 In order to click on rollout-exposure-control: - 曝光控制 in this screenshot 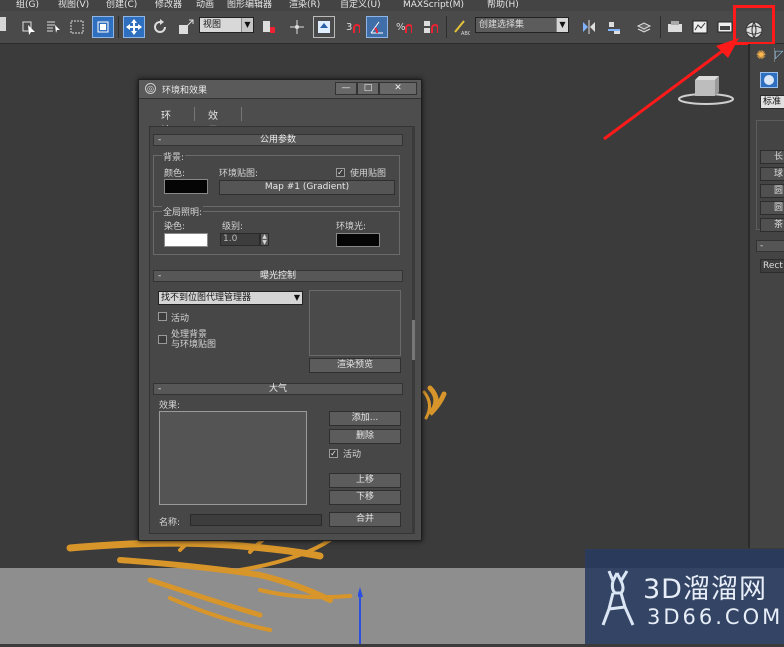, I will do `click(278, 276)`.